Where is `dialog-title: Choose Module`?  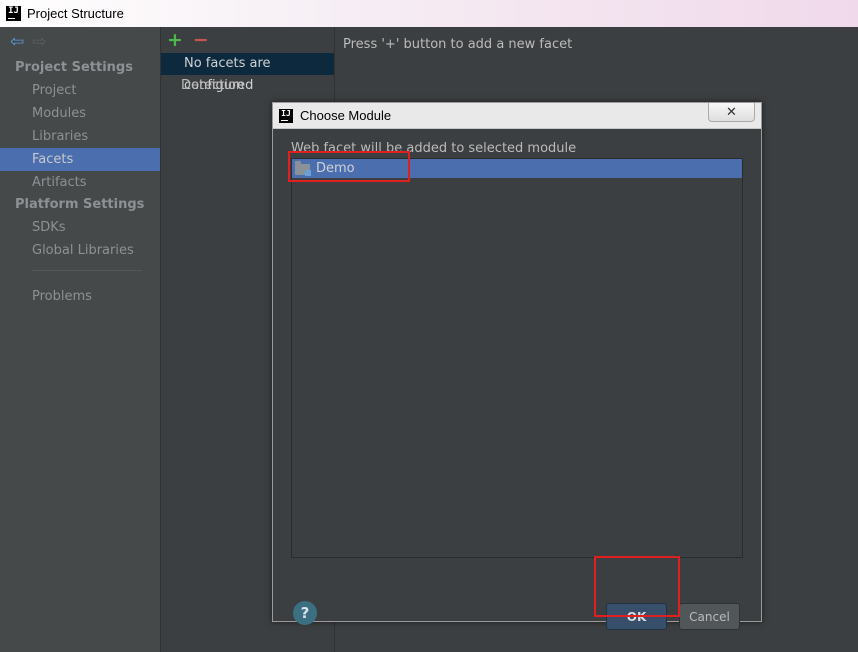 dialog-title: Choose Module is located at coordinates (346, 115).